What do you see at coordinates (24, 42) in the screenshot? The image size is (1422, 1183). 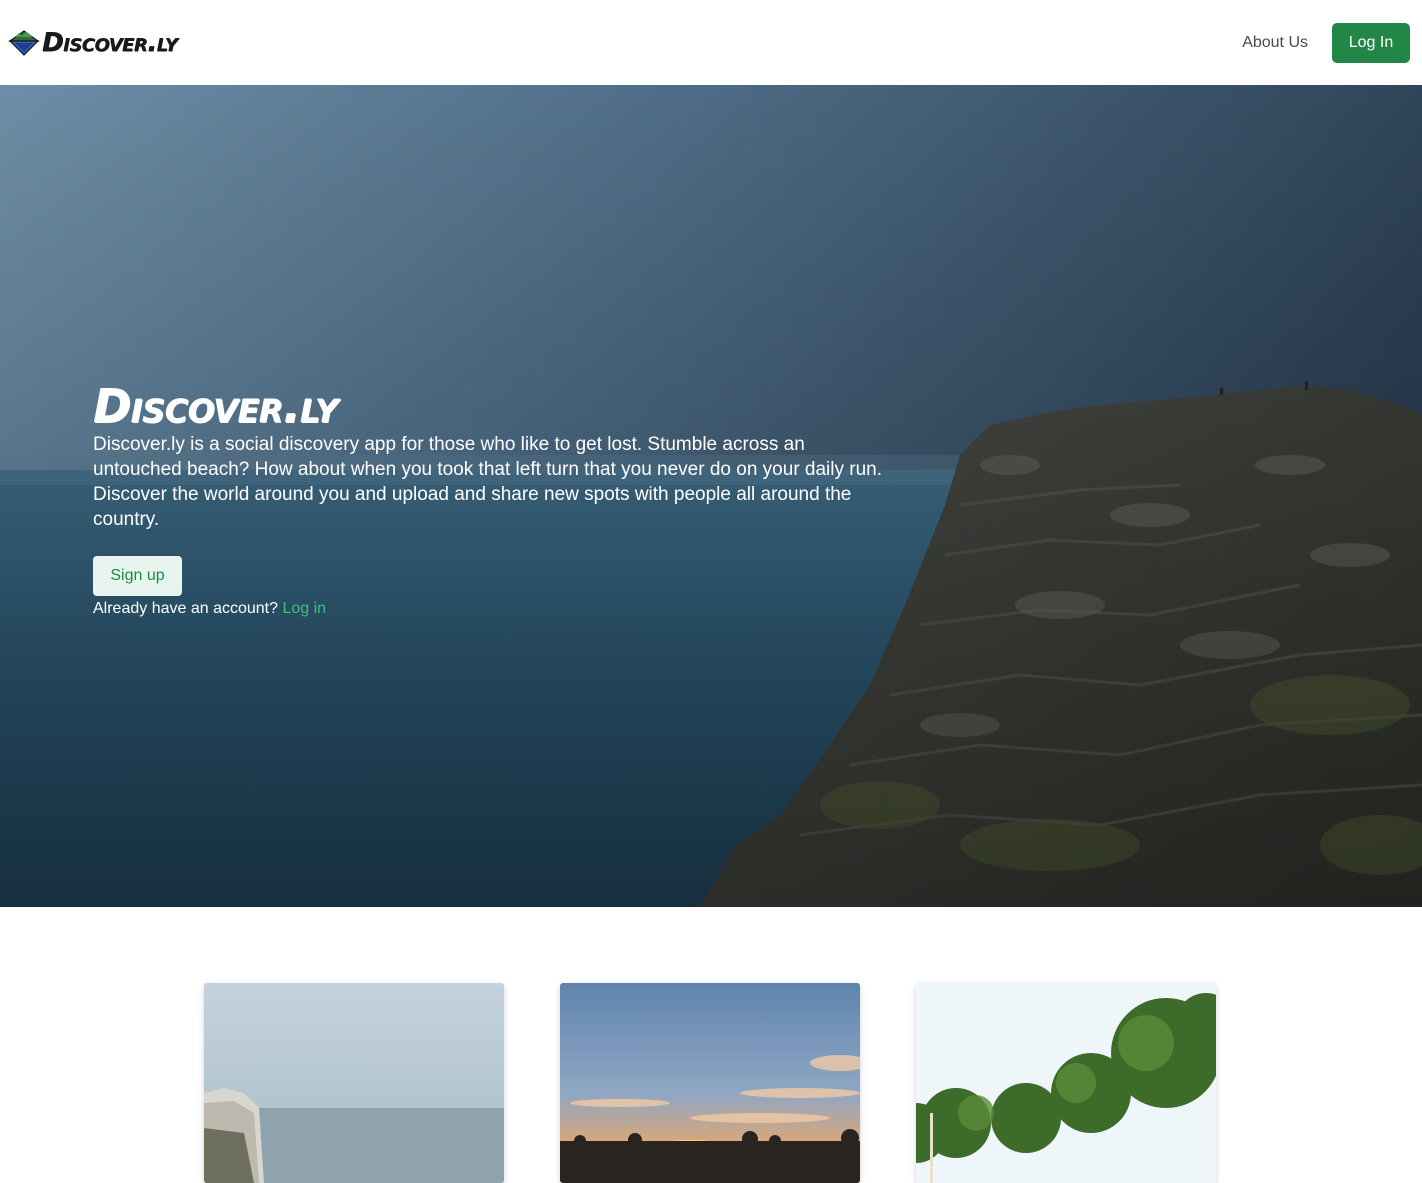 I see `mountain-lake-logo-icon` at bounding box center [24, 42].